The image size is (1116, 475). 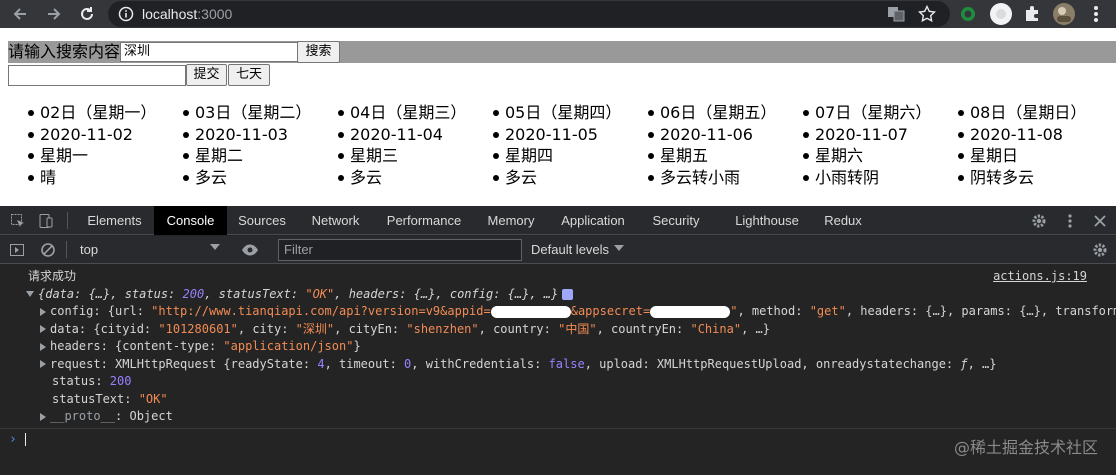 What do you see at coordinates (52, 276) in the screenshot?
I see `log-message: 请求成功` at bounding box center [52, 276].